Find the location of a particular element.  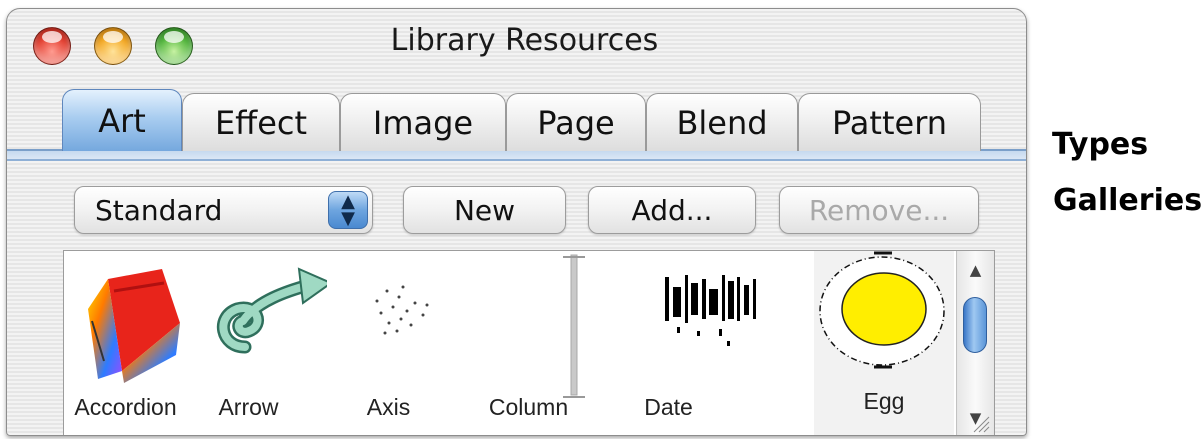

title-bar: Library Resources is located at coordinates (516, 41).